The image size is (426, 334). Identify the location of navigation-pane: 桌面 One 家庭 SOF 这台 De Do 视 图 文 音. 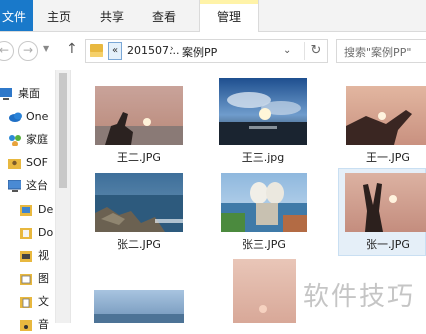
(35, 200).